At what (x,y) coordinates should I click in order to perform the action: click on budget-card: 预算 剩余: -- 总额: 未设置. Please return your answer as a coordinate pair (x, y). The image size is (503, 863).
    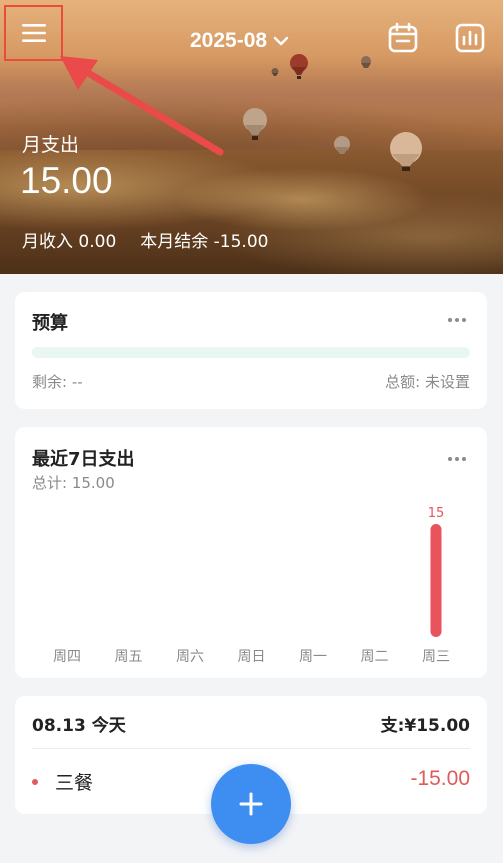
    Looking at the image, I should click on (251, 350).